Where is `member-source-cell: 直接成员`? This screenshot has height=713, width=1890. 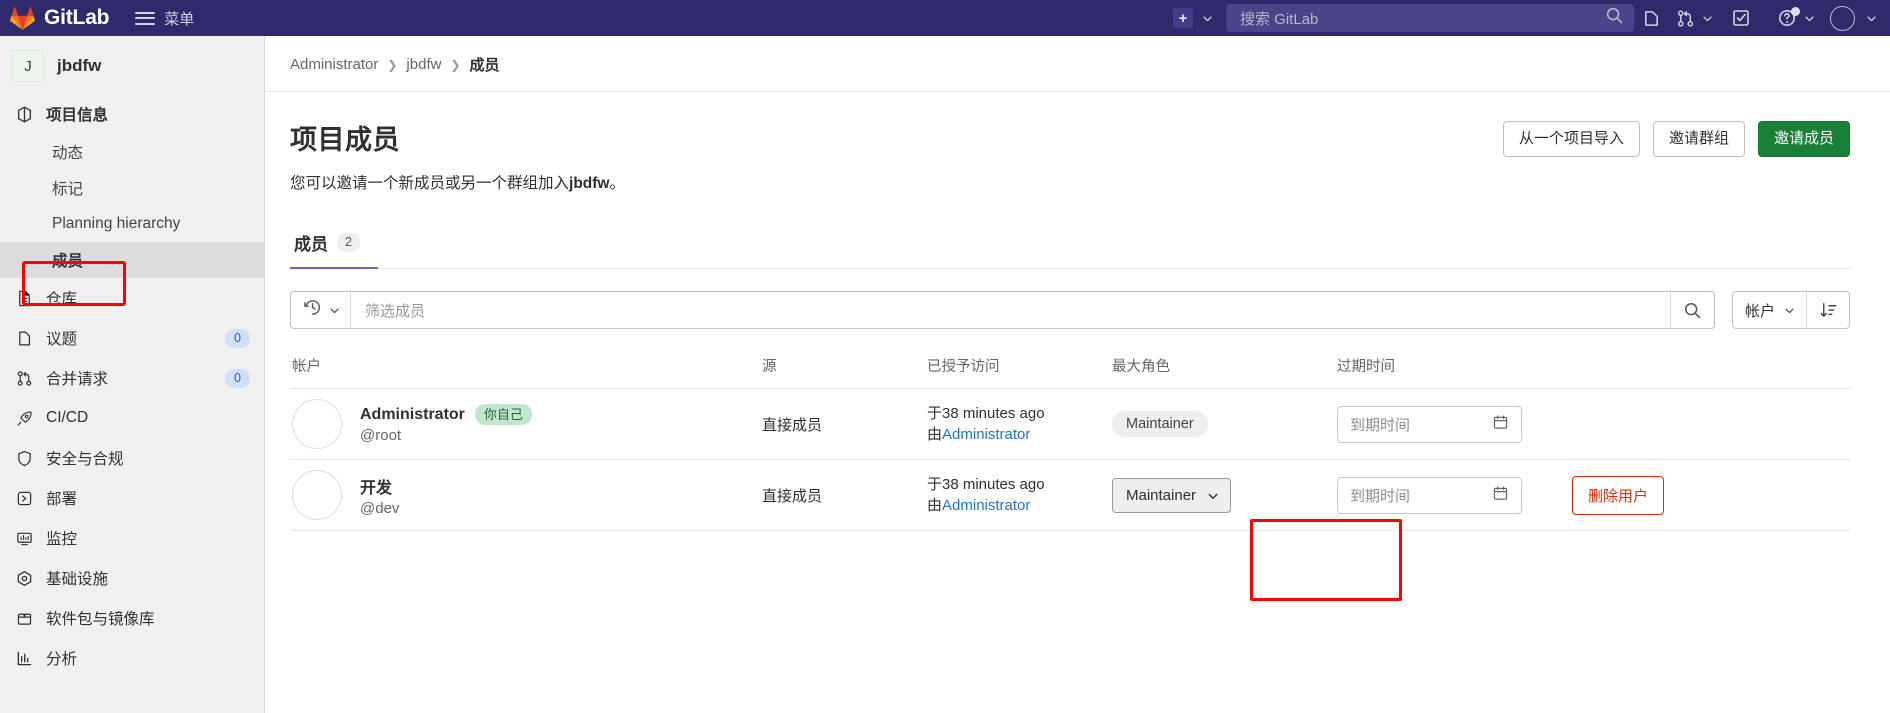 member-source-cell: 直接成员 is located at coordinates (842, 495).